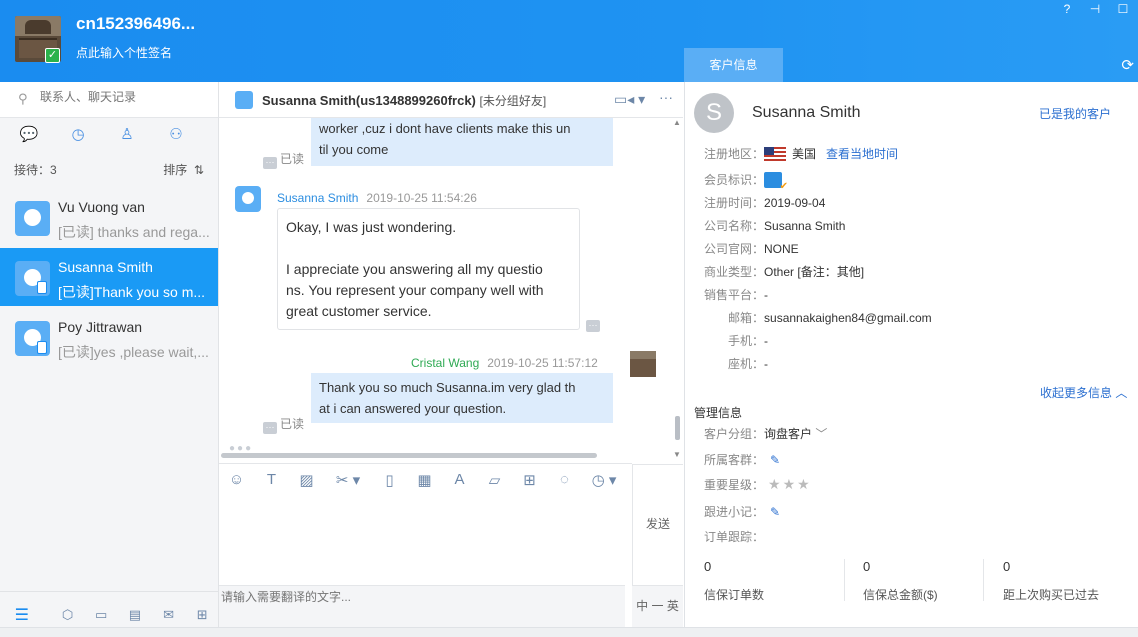 The image size is (1138, 637). What do you see at coordinates (677, 122) in the screenshot?
I see `scroll-up-icon: ▲` at bounding box center [677, 122].